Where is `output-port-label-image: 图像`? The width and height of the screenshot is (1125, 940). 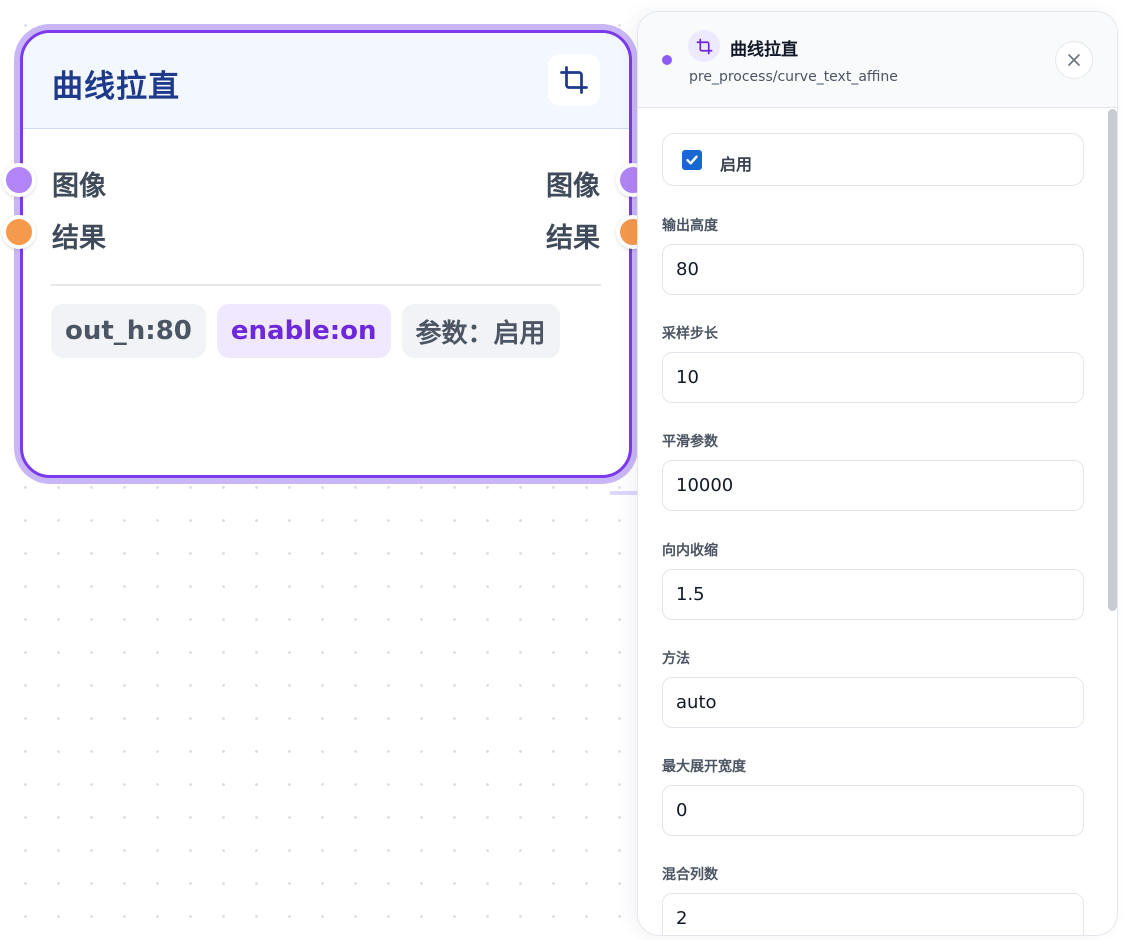
output-port-label-image: 图像 is located at coordinates (573, 186).